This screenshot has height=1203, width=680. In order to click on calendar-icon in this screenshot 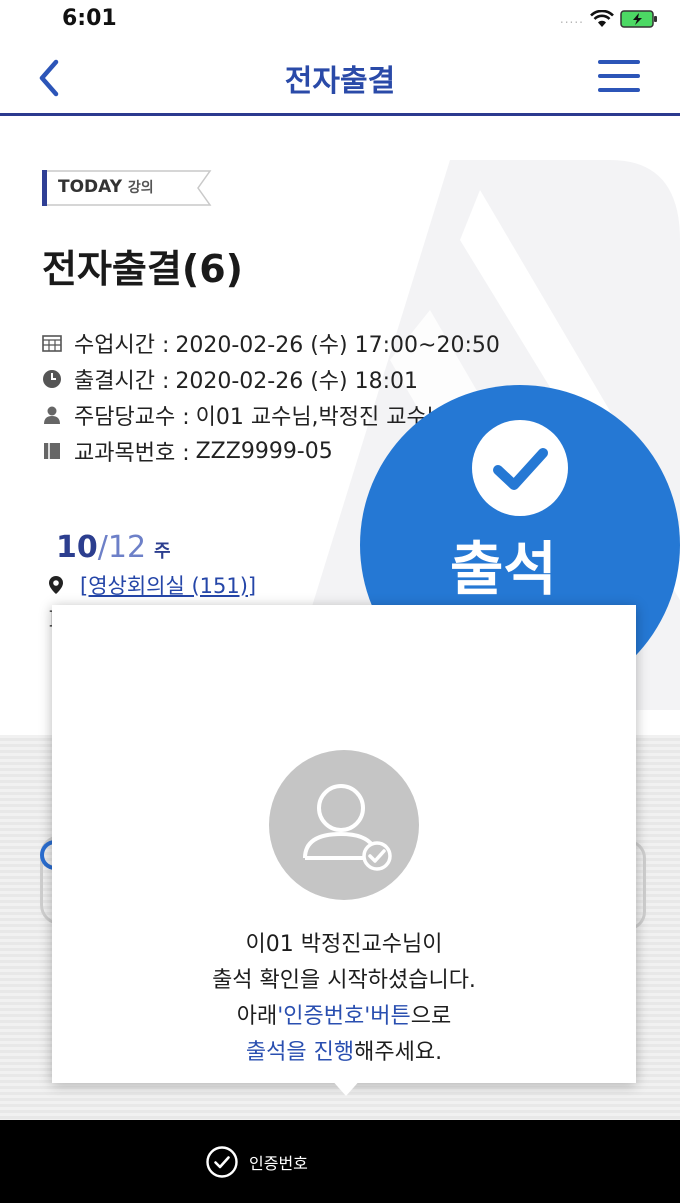, I will do `click(52, 343)`.